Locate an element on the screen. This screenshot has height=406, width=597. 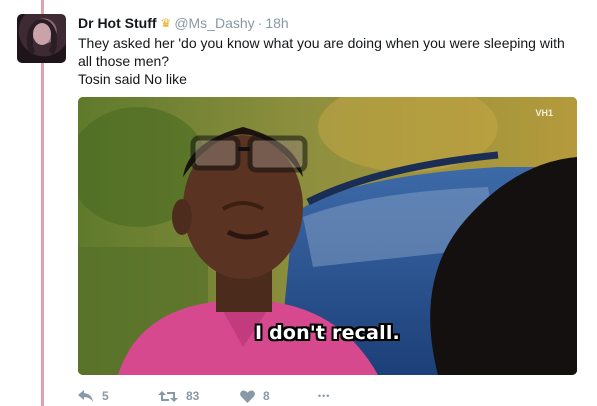
retweet-button: 83 is located at coordinates (178, 396).